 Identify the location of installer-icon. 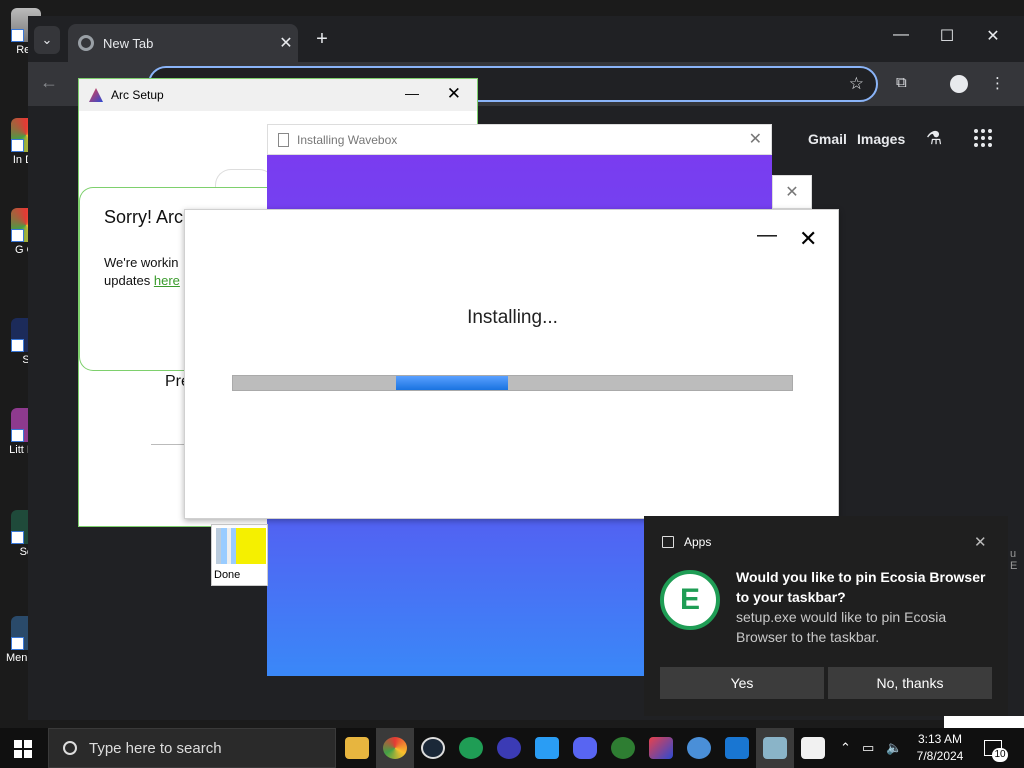
(775, 748).